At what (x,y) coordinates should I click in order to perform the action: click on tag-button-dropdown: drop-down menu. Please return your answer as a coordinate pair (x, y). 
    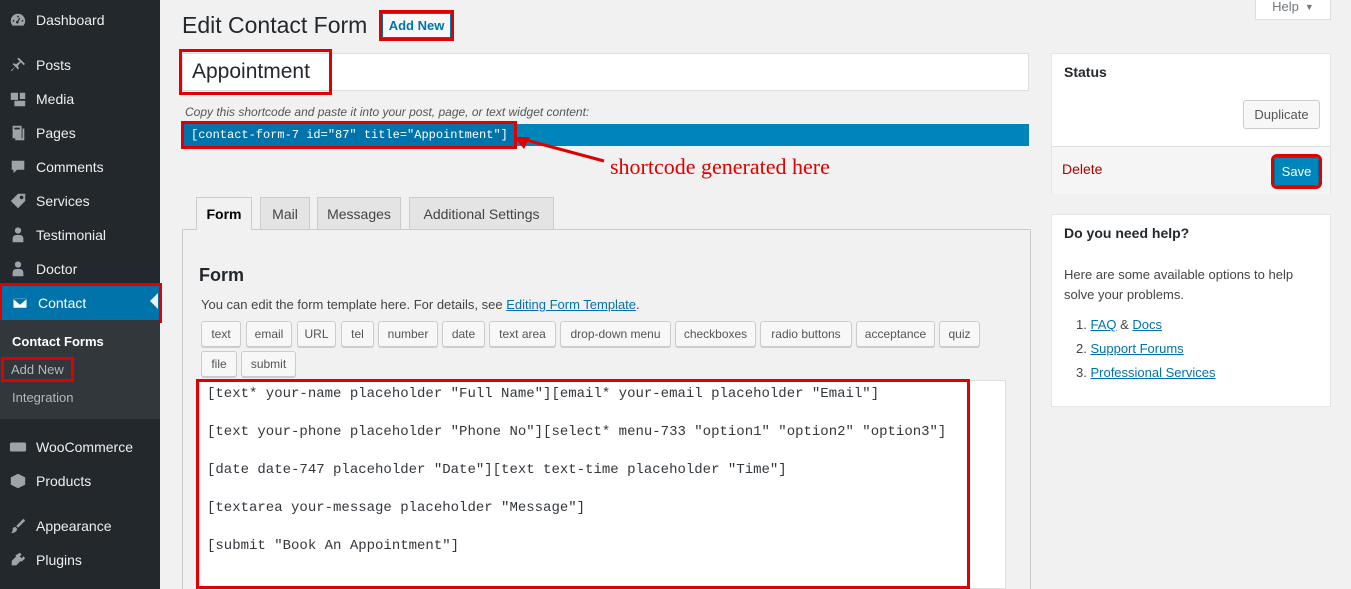
    Looking at the image, I should click on (615, 334).